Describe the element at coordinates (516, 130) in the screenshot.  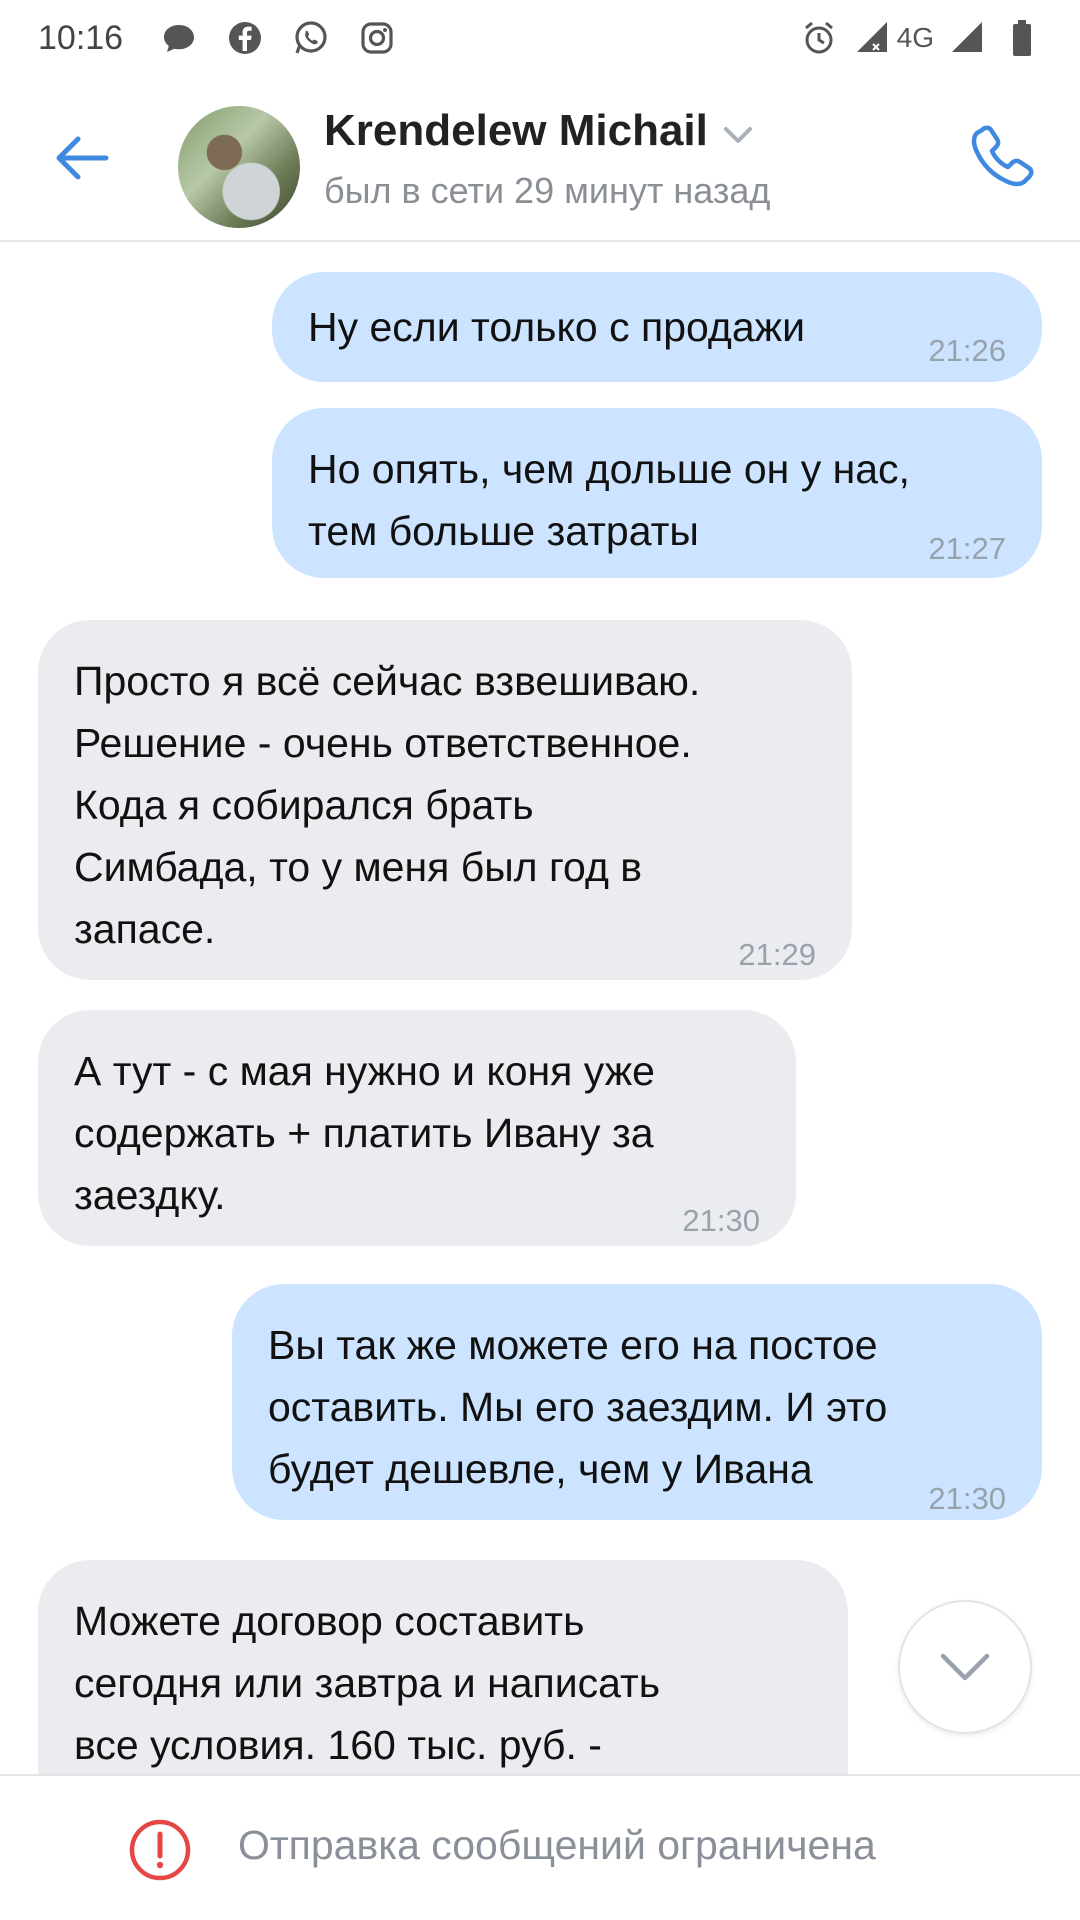
I see `contact-name: Krendelew Michail` at that location.